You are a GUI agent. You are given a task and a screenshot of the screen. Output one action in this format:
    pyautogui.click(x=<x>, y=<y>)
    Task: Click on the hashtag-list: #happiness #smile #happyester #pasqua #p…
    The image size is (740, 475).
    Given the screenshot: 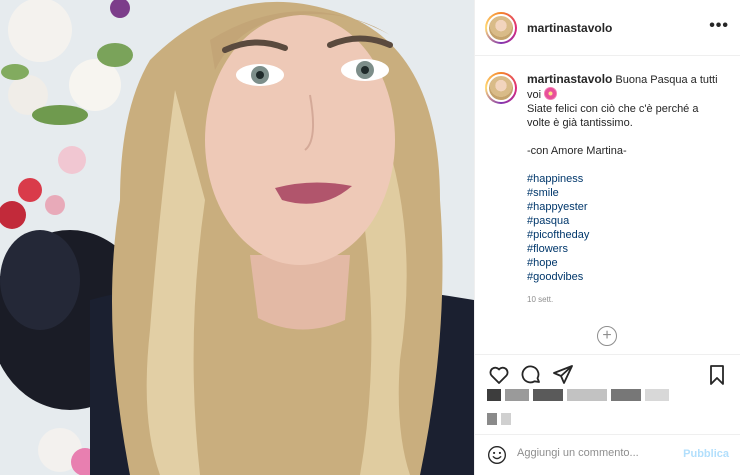 What is the action you would take?
    pyautogui.click(x=628, y=228)
    